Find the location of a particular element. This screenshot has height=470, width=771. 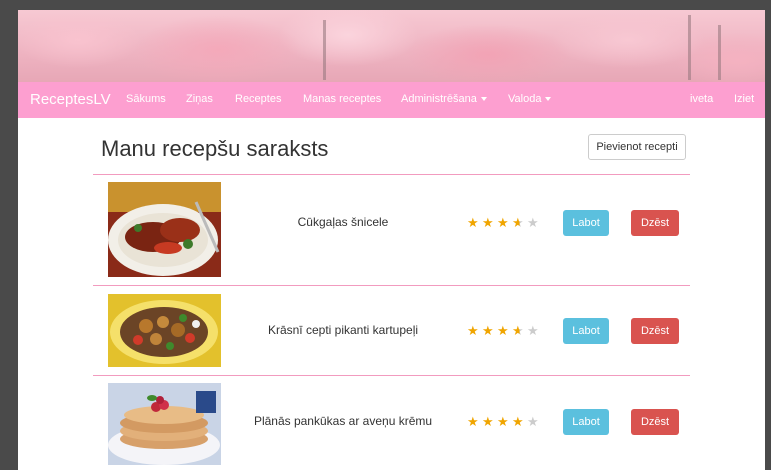

nav-admin-dropdown: Administrēšana is located at coordinates (444, 99).